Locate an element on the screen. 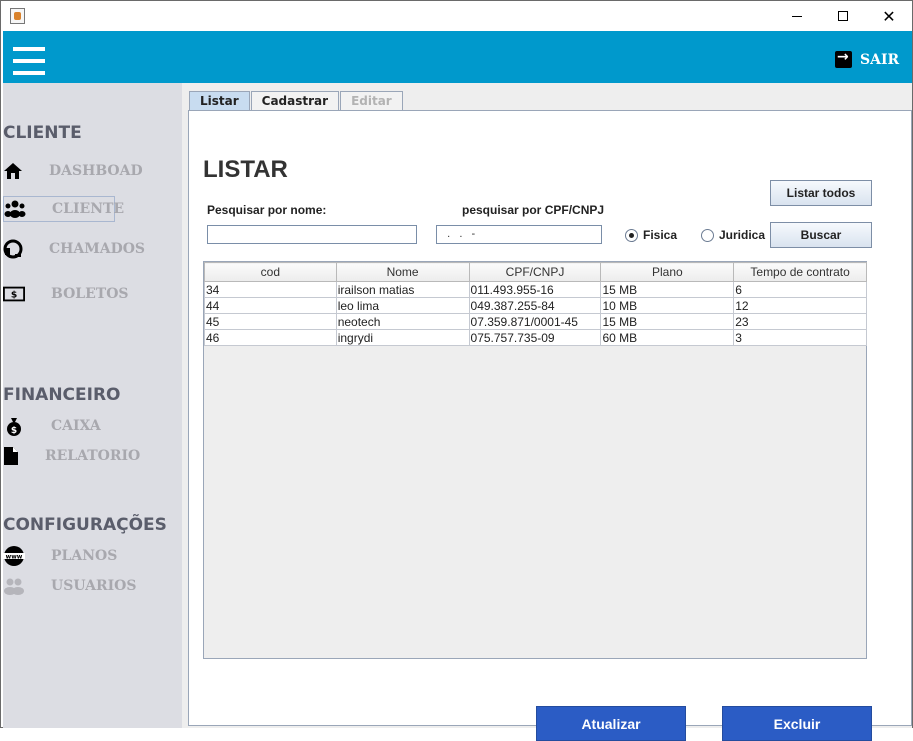 This screenshot has height=741, width=913. sair-label: SAIR is located at coordinates (880, 59).